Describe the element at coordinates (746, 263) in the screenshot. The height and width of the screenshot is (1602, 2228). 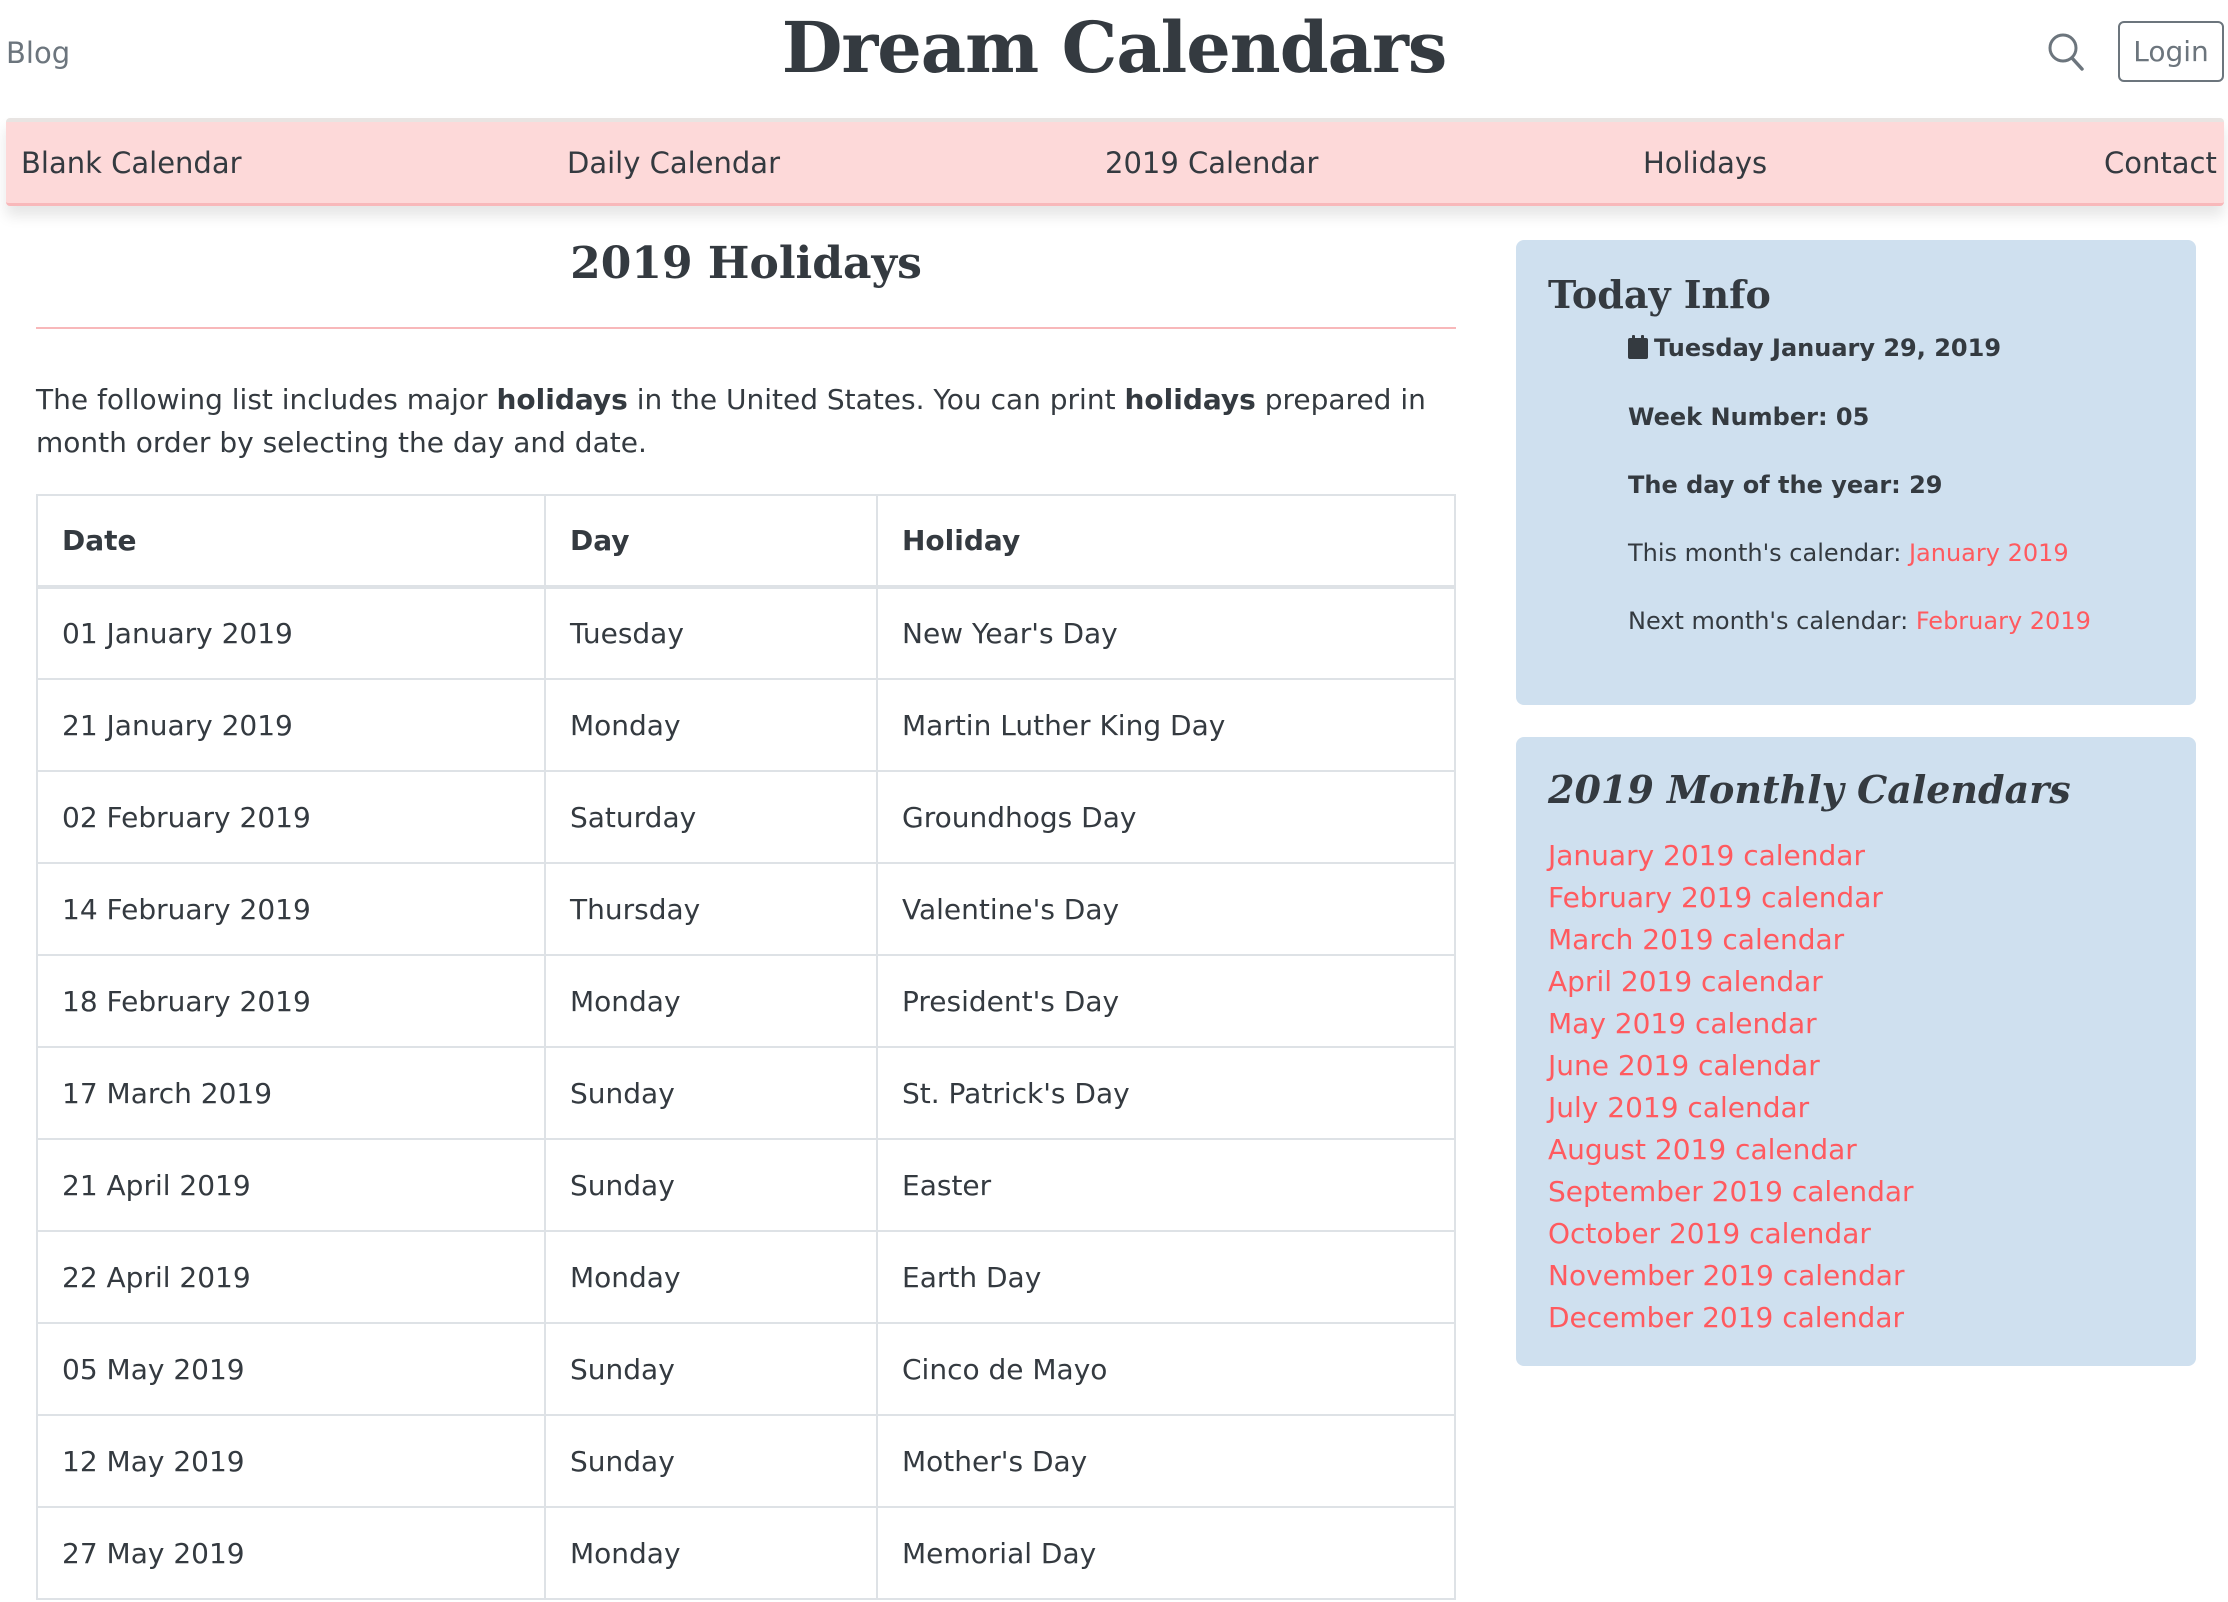
I see `page-title: 2019 Holidays` at that location.